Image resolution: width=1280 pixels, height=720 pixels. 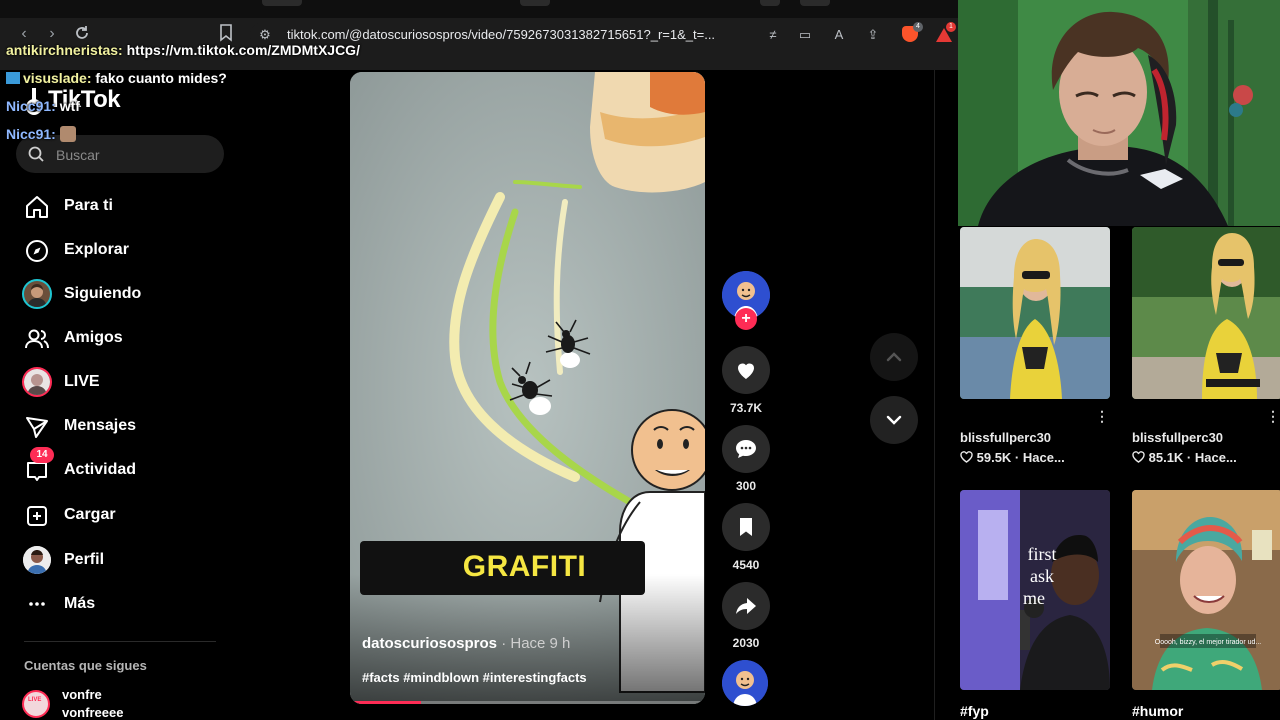 What do you see at coordinates (37, 294) in the screenshot?
I see `following-avatar` at bounding box center [37, 294].